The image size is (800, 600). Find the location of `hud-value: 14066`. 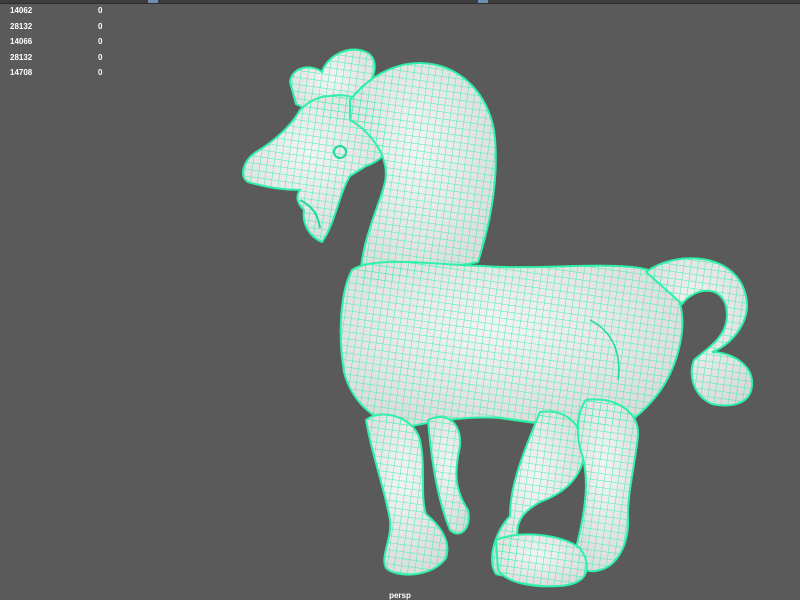

hud-value: 14066 is located at coordinates (21, 42).